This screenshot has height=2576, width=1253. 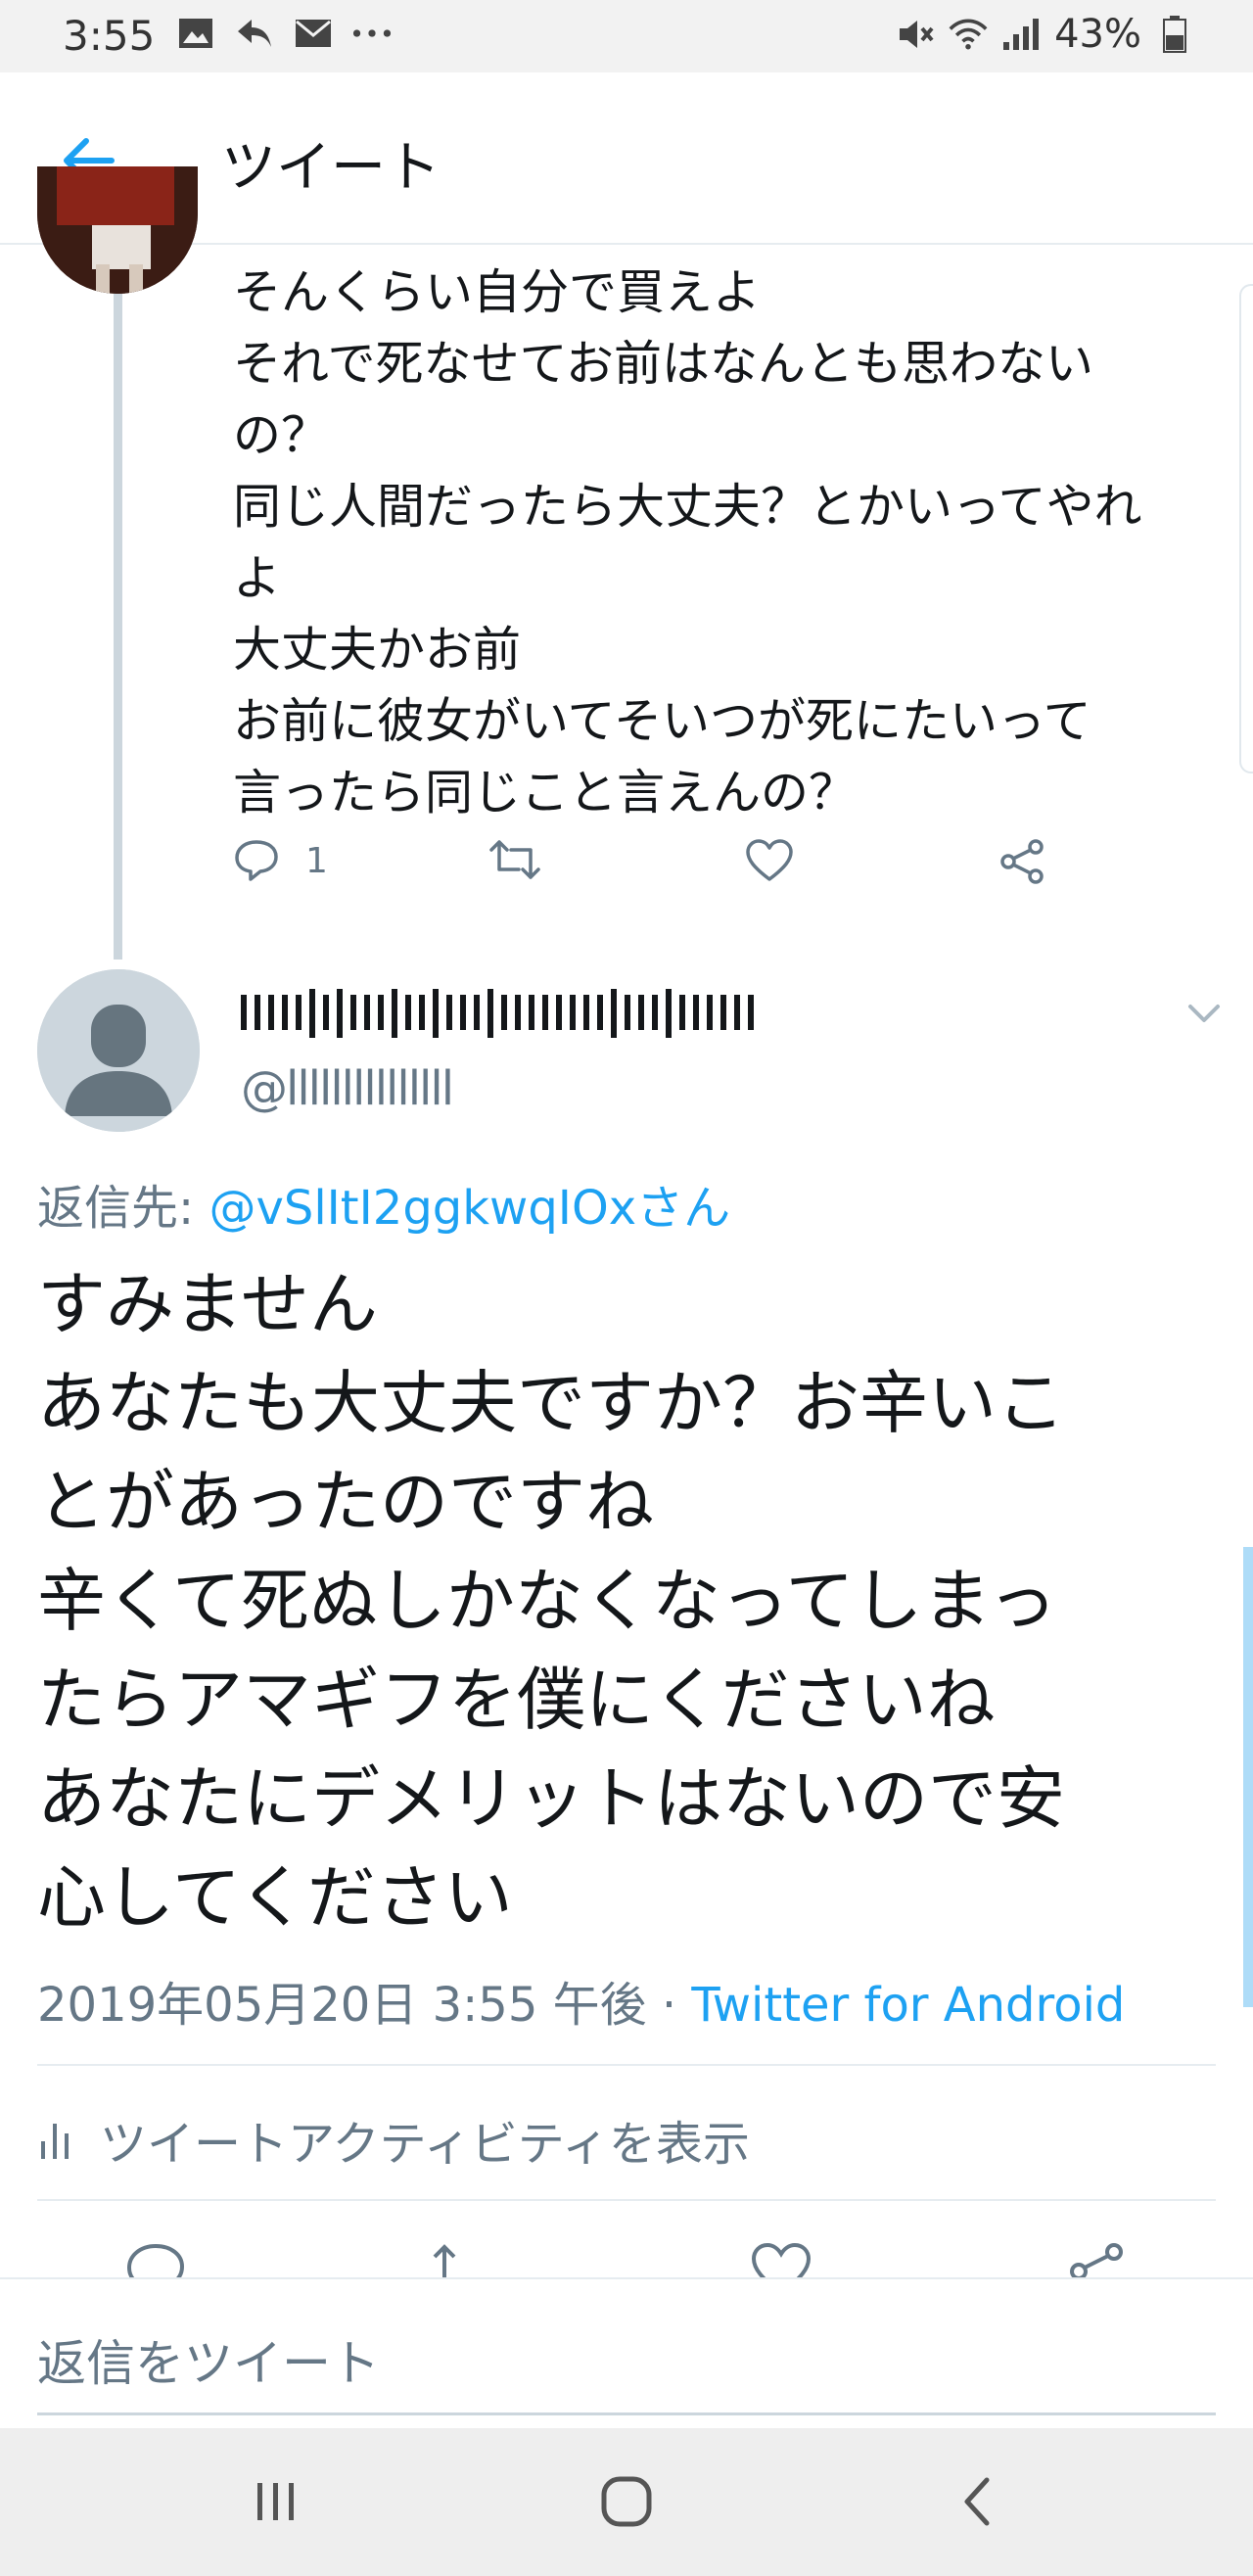 I want to click on user-handle: @lllllllllllllll, so click(x=347, y=1088).